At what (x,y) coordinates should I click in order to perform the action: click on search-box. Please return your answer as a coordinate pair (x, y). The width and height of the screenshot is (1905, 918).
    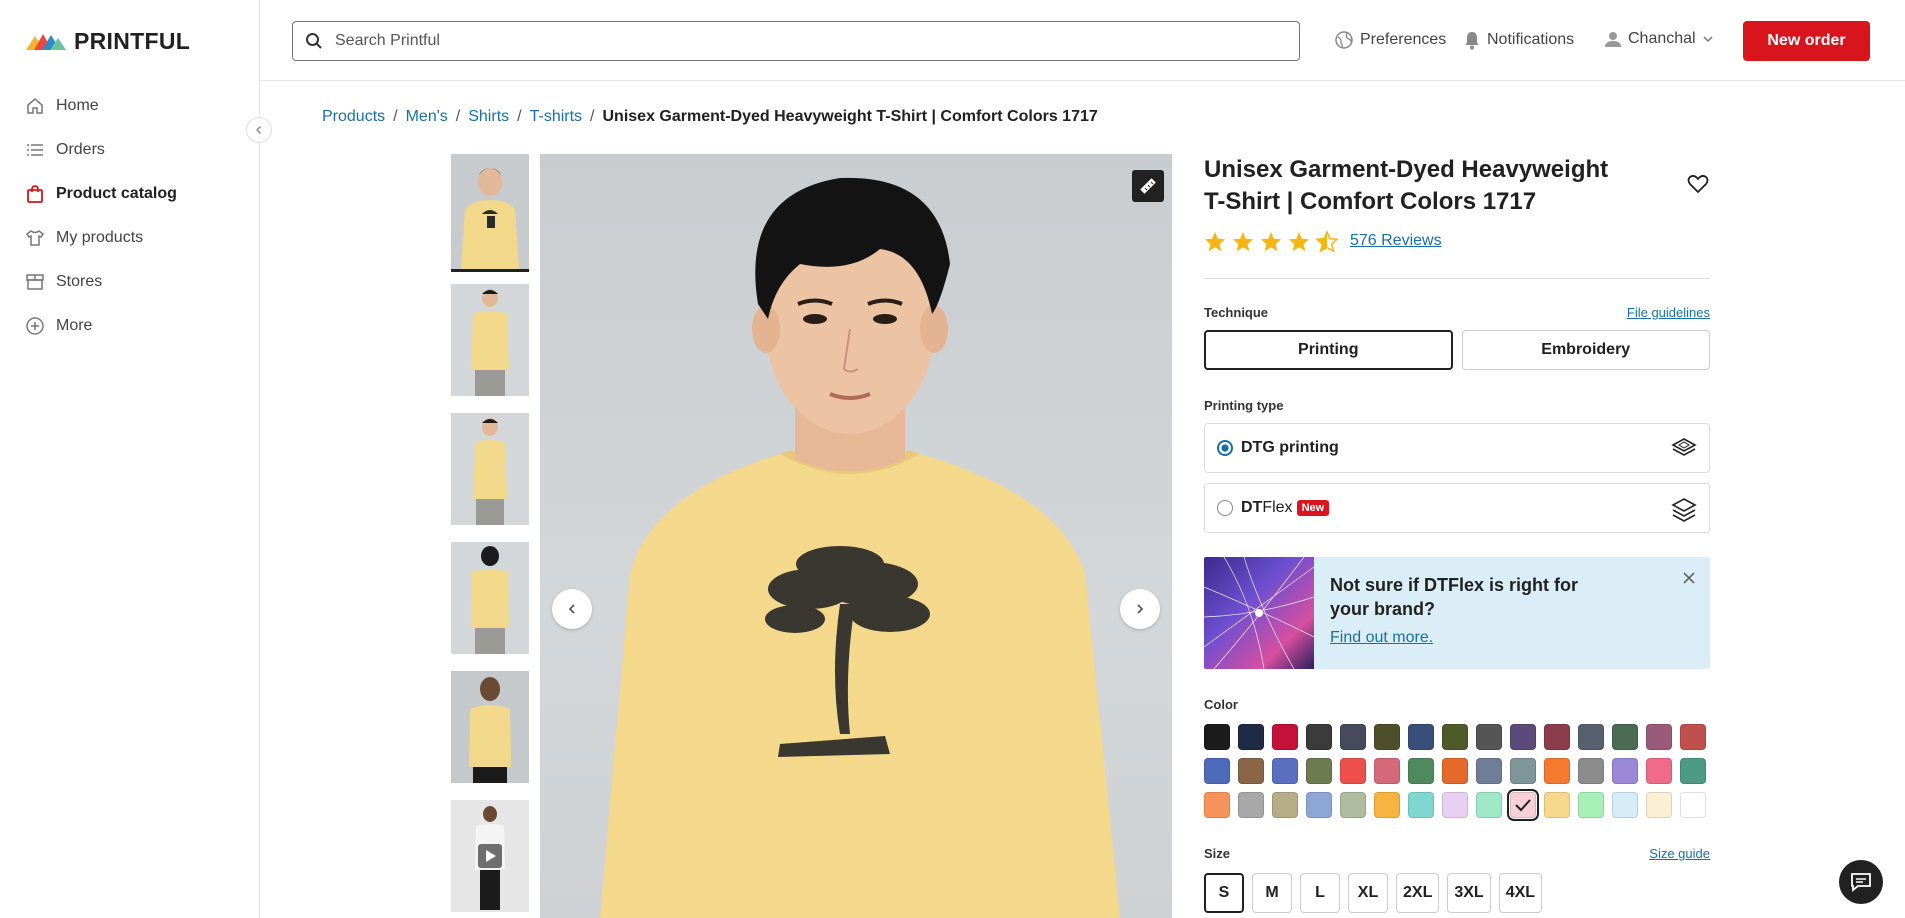
    Looking at the image, I should click on (796, 41).